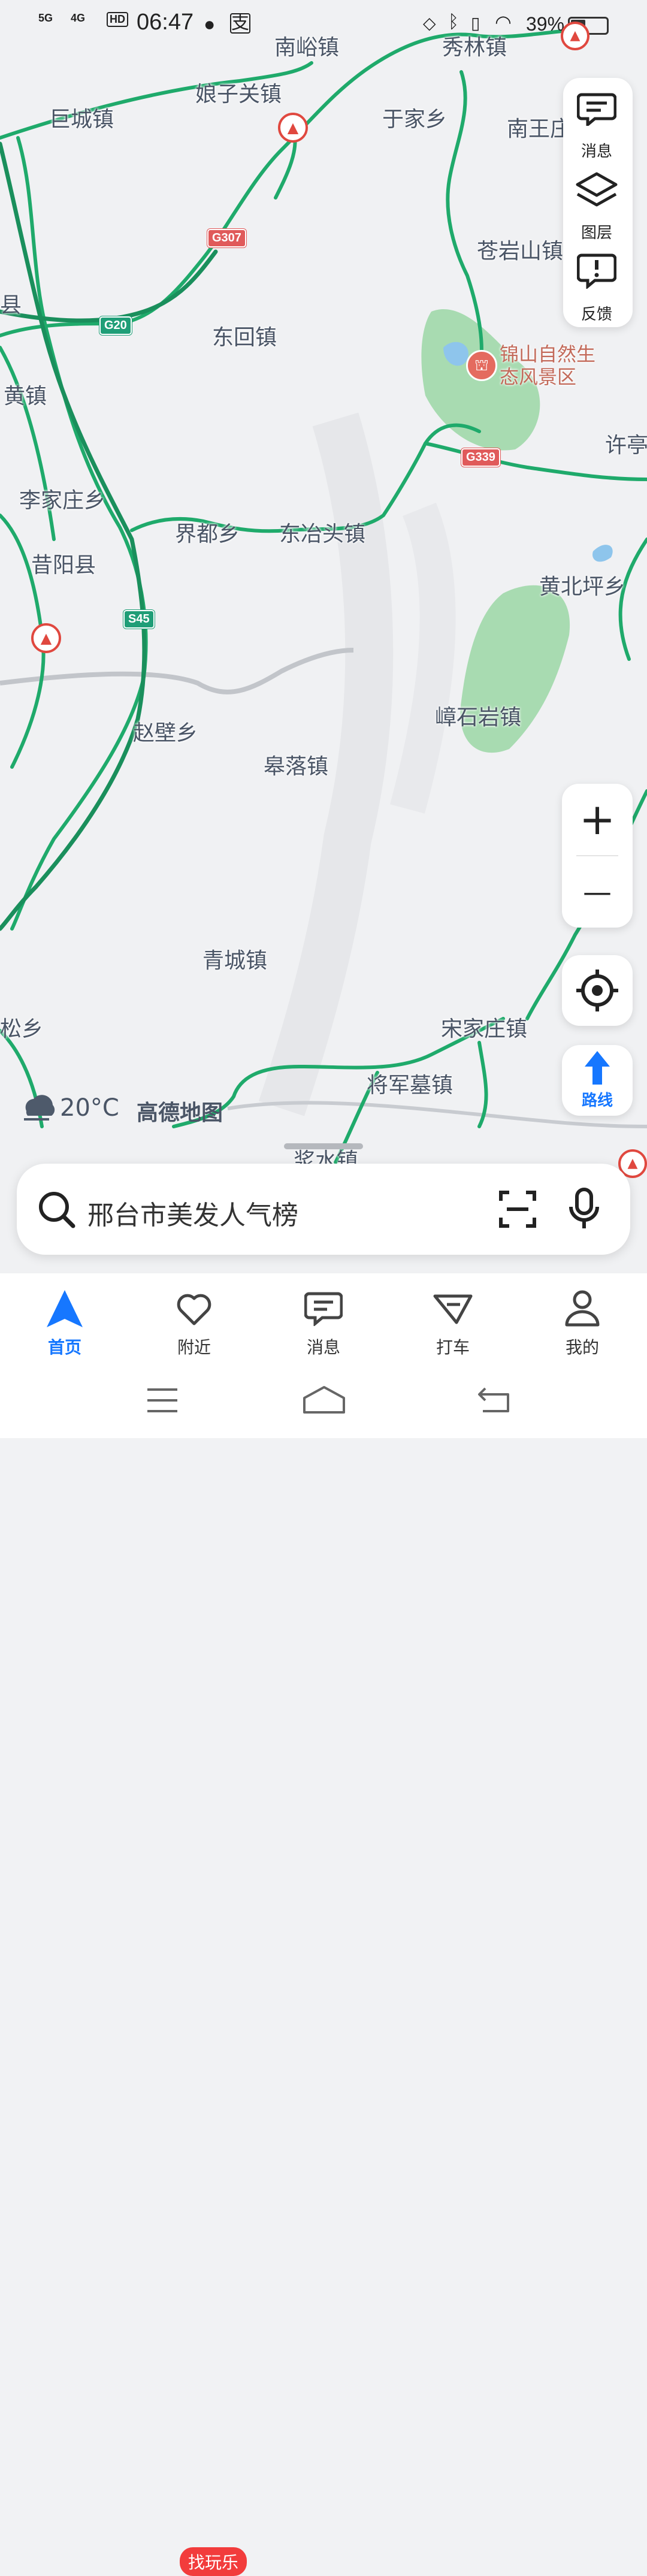 Image resolution: width=647 pixels, height=2576 pixels. I want to click on place-label: 青城镇, so click(234, 959).